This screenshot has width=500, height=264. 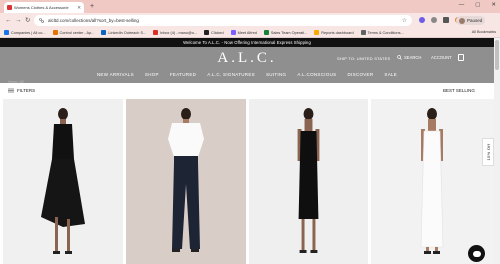 I want to click on bookmark-label: Reports dashboard, so click(x=337, y=32).